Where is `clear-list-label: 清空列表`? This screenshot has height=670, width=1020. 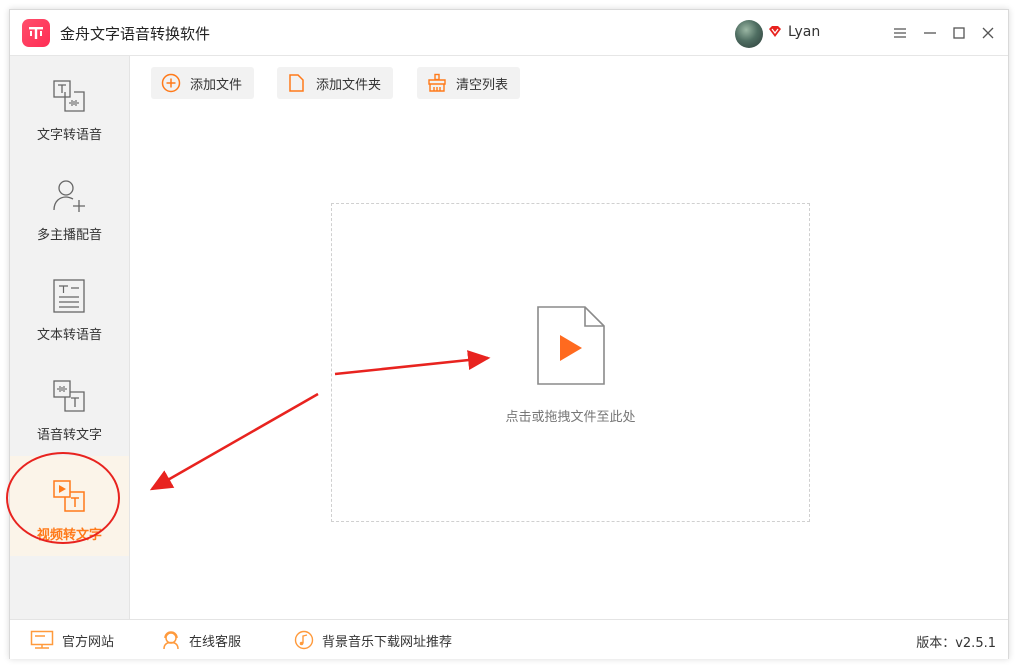 clear-list-label: 清空列表 is located at coordinates (482, 85).